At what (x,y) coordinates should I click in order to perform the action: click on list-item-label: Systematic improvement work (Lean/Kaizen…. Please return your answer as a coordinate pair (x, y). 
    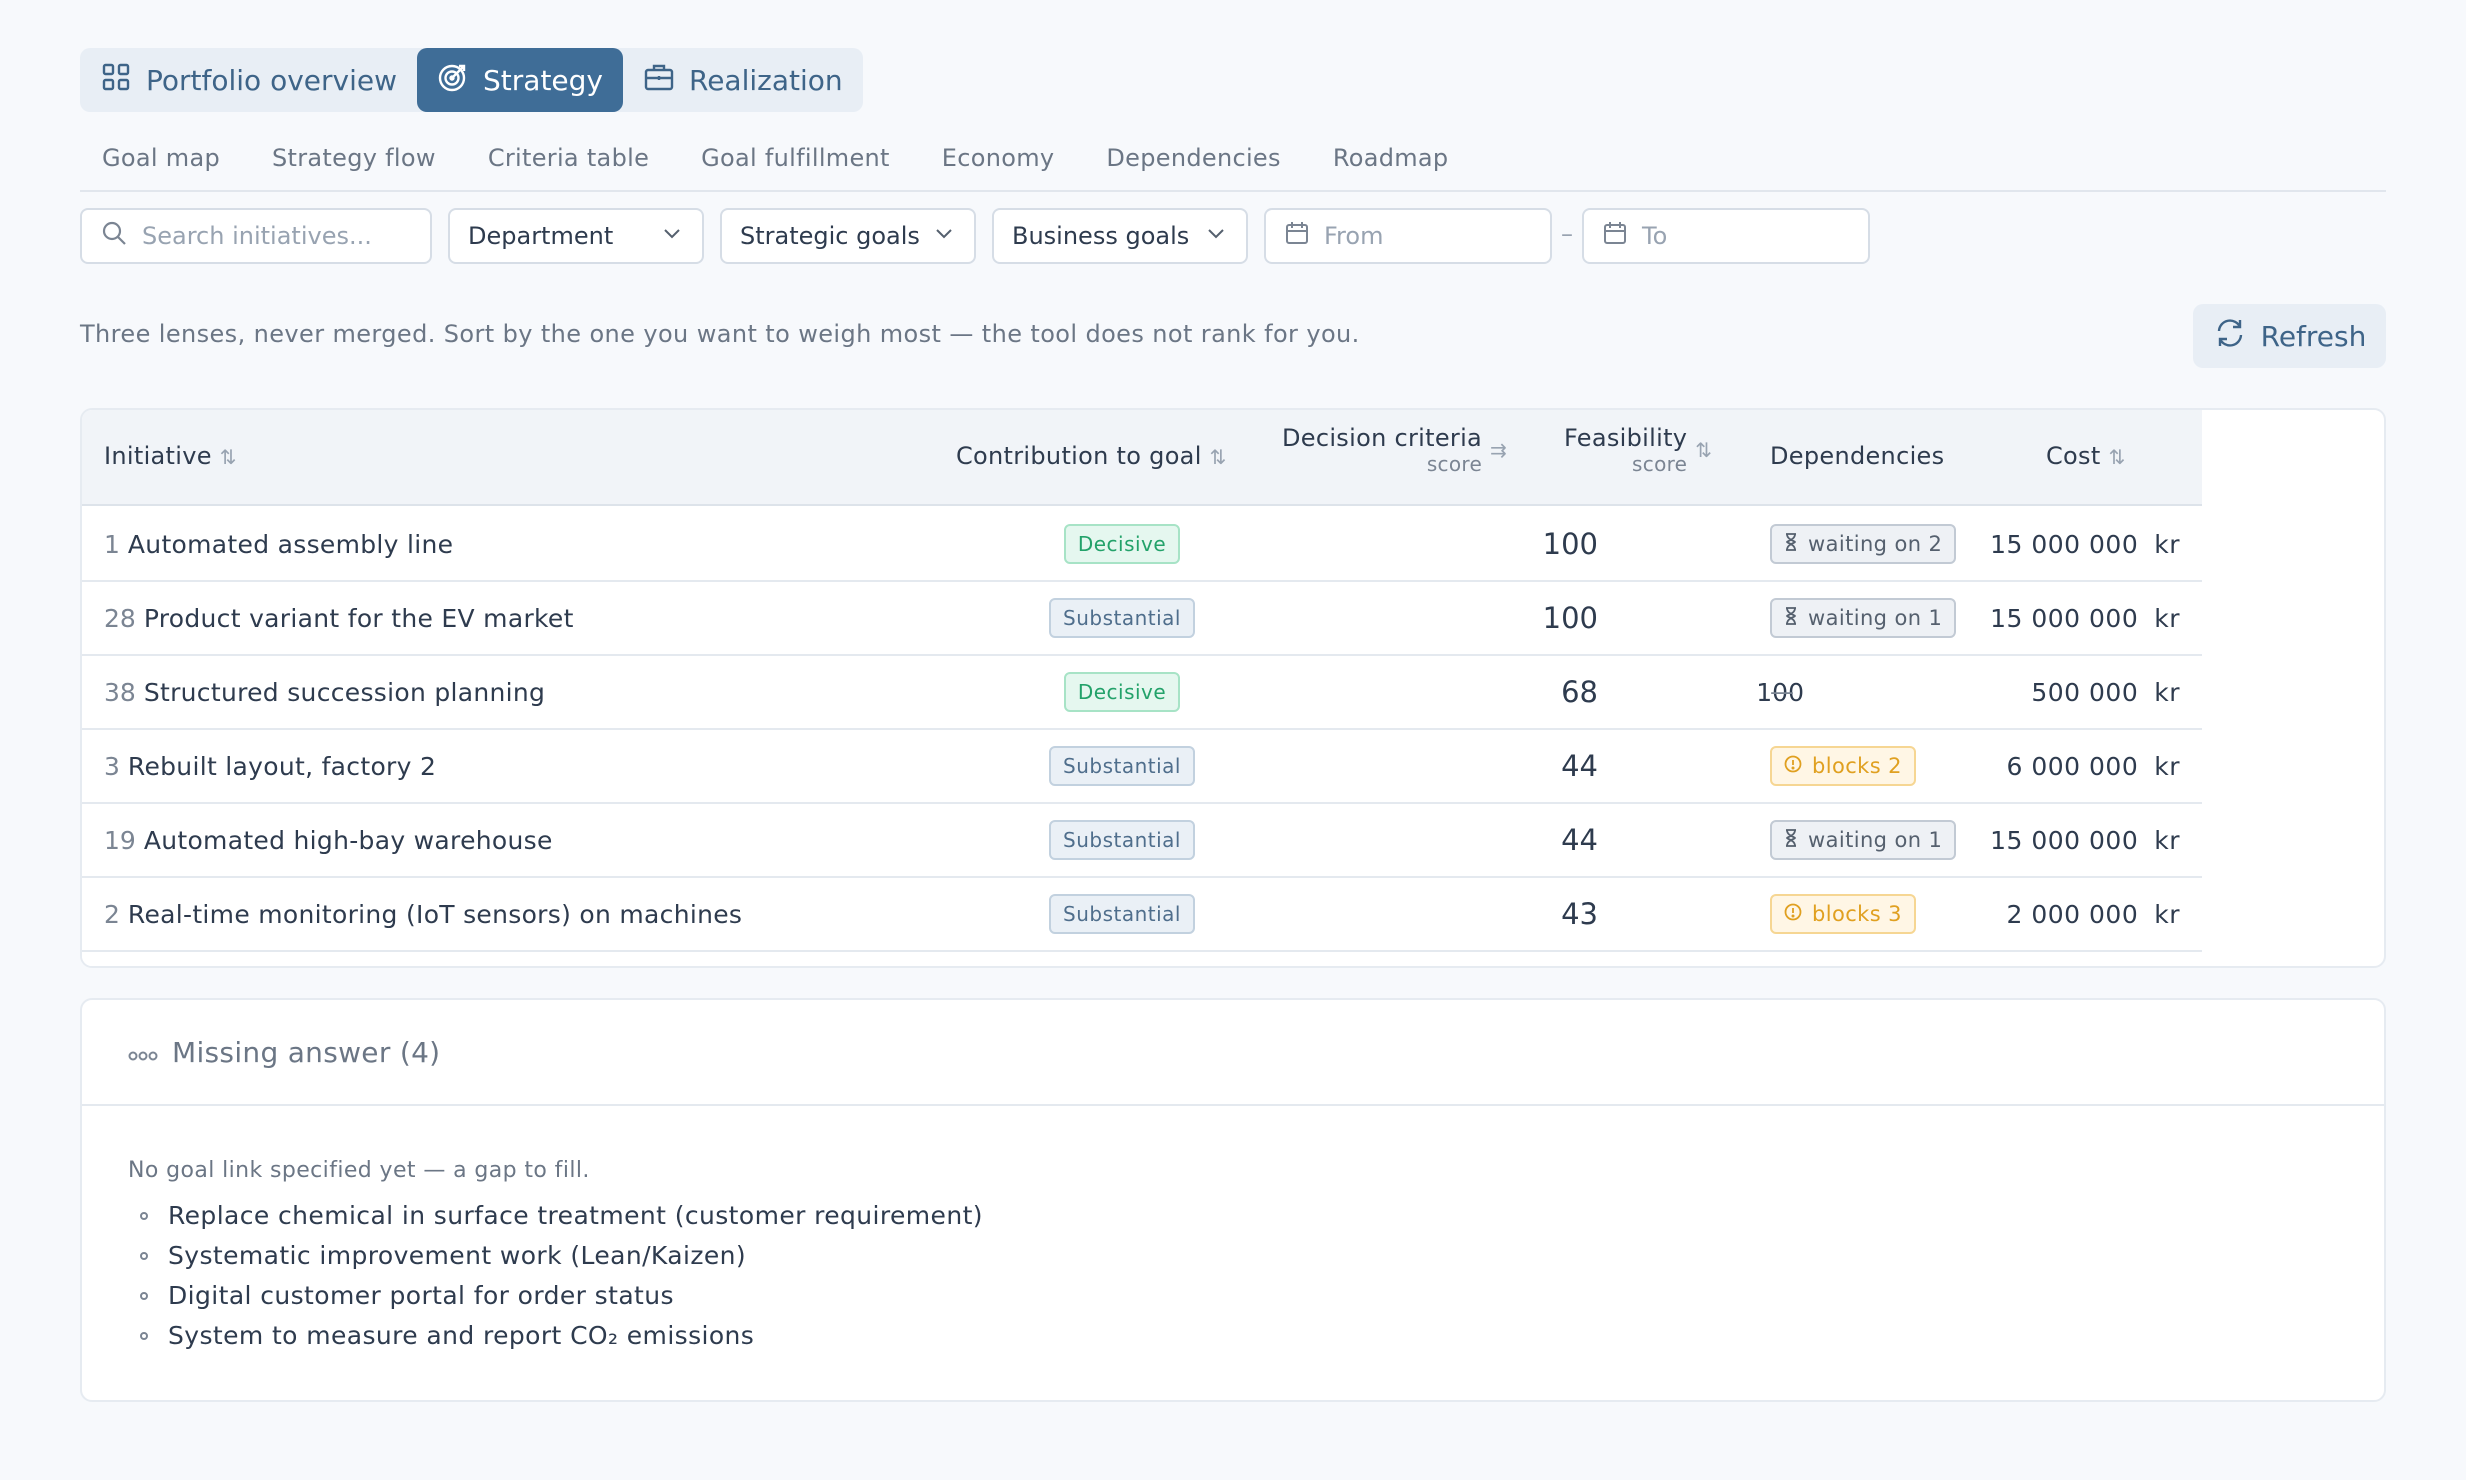
    Looking at the image, I should click on (457, 1255).